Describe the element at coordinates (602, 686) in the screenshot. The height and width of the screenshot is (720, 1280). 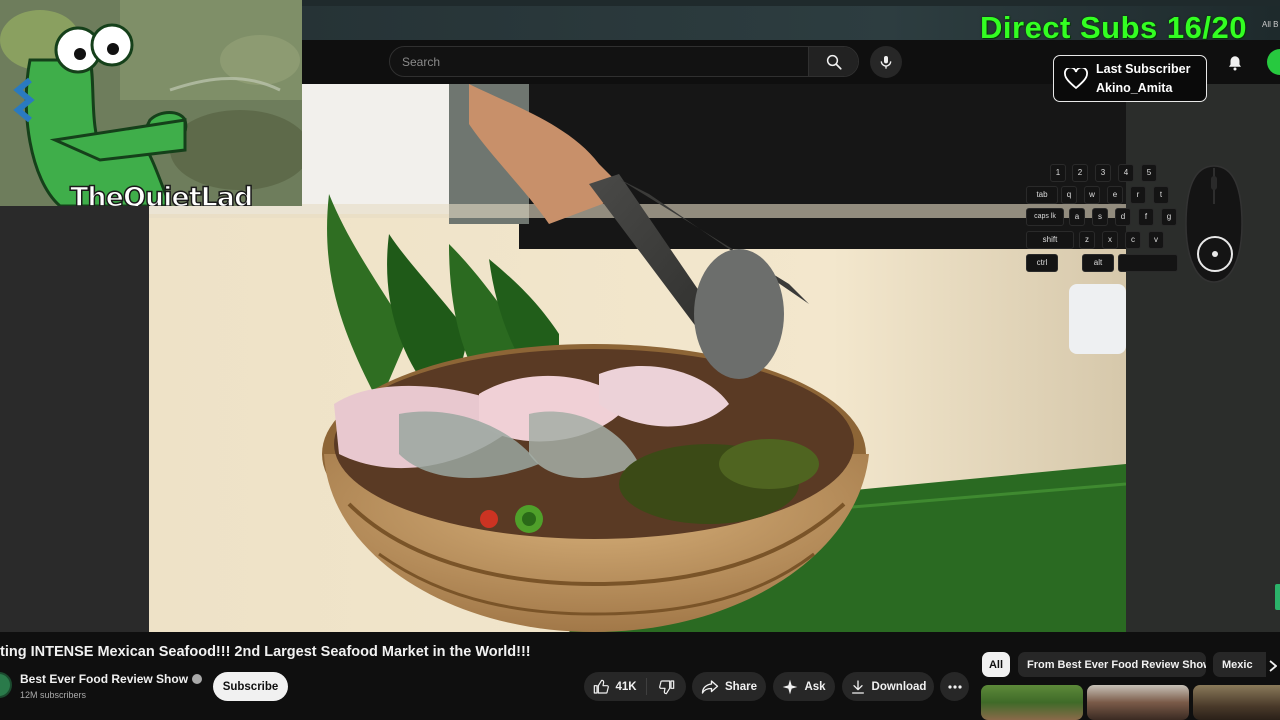
I see `thumbs-up-icon` at that location.